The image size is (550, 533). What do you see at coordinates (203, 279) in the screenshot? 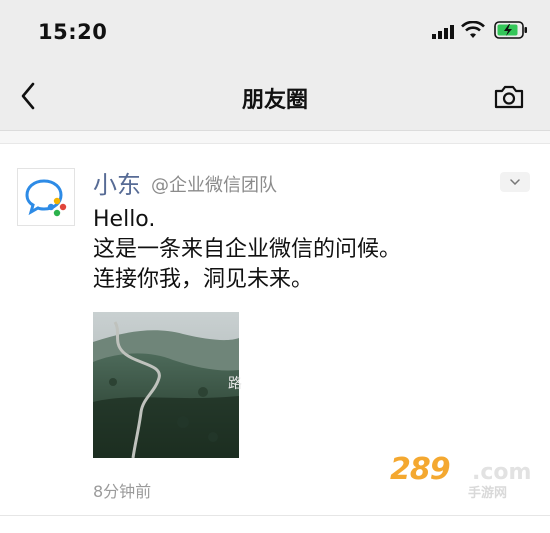
I see `post-text-line: 连接你我，洞见未来。` at bounding box center [203, 279].